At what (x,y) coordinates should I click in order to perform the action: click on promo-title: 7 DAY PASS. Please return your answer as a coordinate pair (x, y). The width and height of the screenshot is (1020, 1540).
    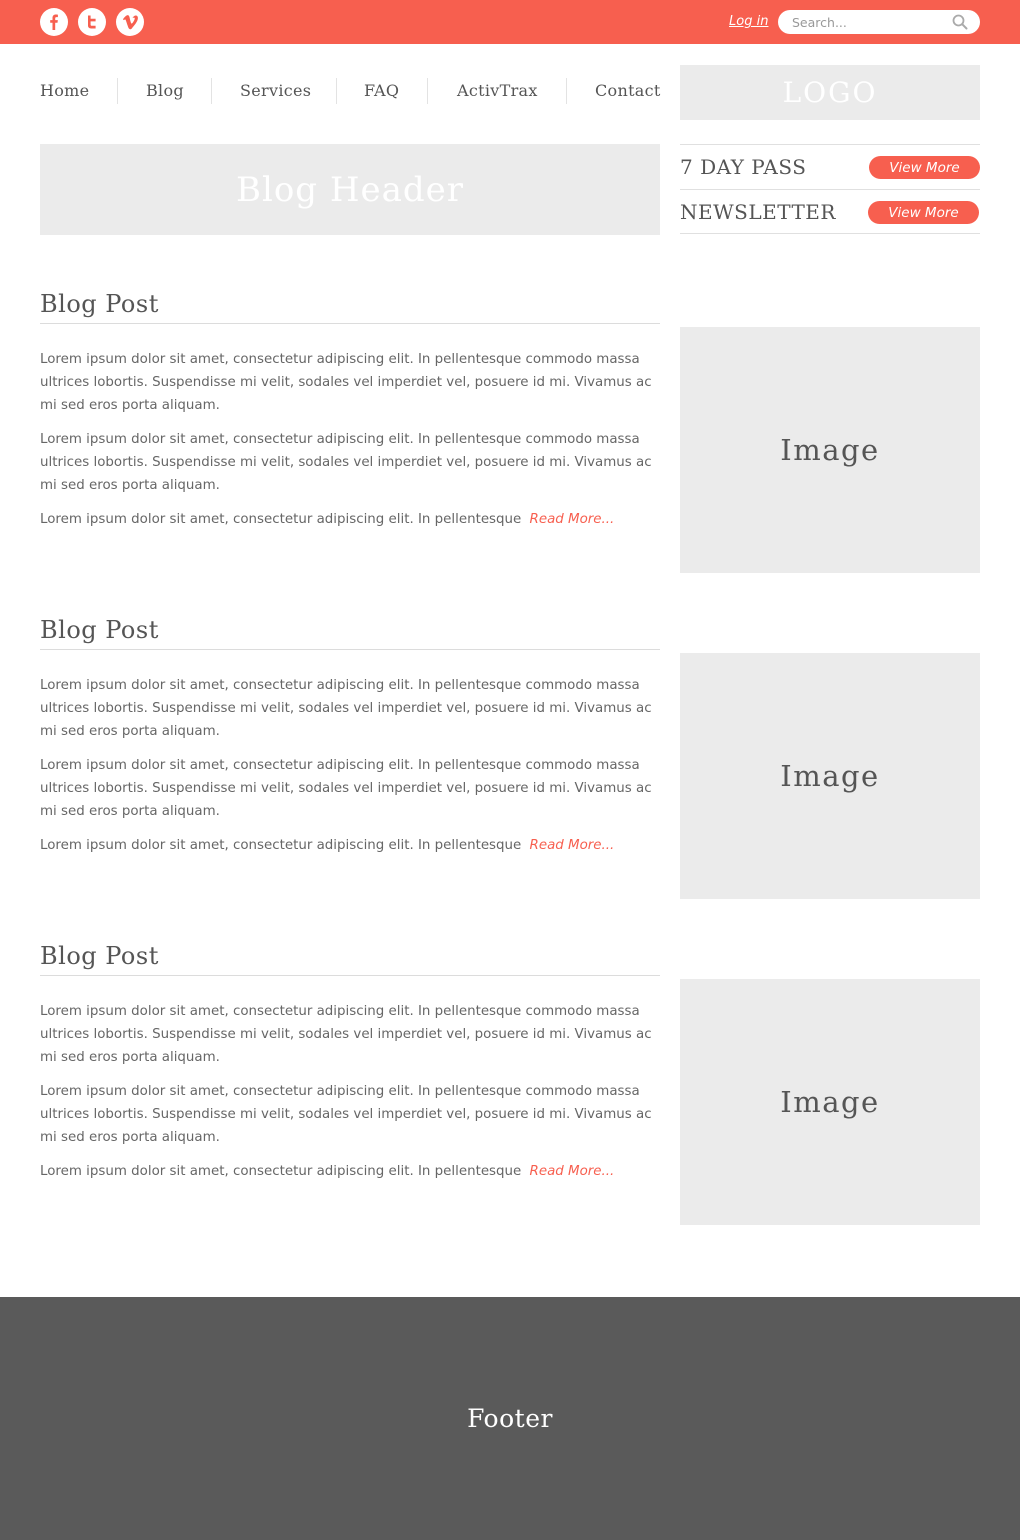
    Looking at the image, I should click on (743, 167).